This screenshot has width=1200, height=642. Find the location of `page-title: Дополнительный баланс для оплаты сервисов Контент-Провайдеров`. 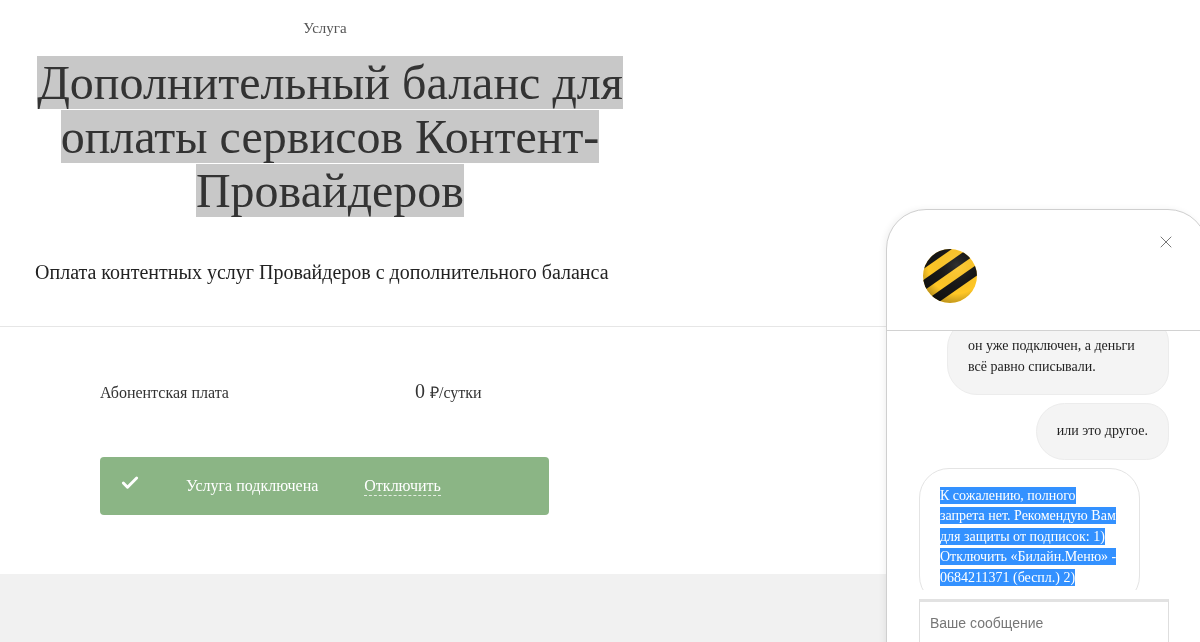

page-title: Дополнительный баланс для оплаты сервисов Контент-Провайдеров is located at coordinates (330, 137).